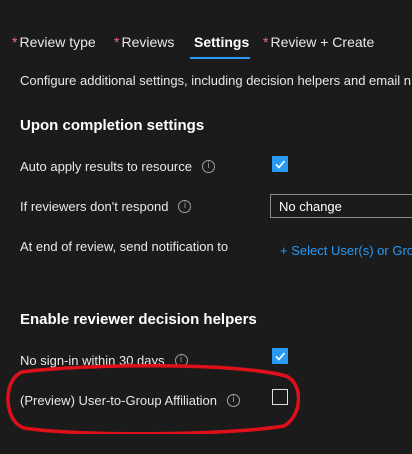 The width and height of the screenshot is (412, 454). What do you see at coordinates (310, 206) in the screenshot?
I see `dropdown-value: No change` at bounding box center [310, 206].